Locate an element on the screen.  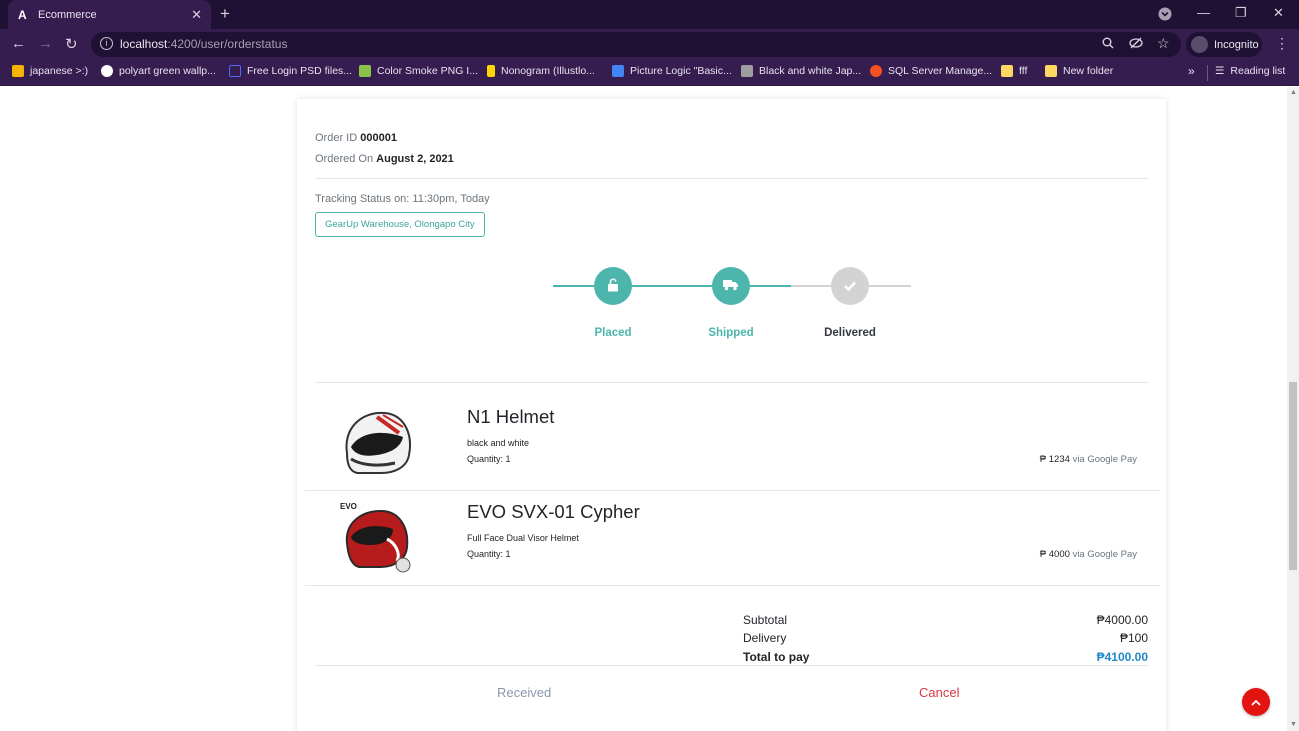
bookmark-folder: fff is located at coordinates (1014, 71).